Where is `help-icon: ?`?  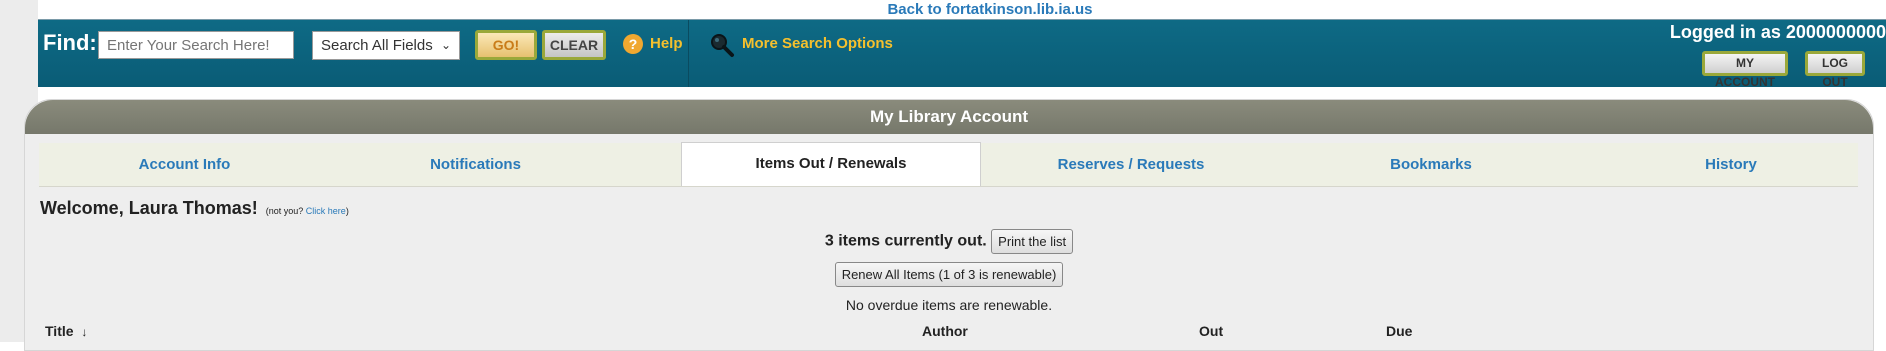
help-icon: ? is located at coordinates (633, 44).